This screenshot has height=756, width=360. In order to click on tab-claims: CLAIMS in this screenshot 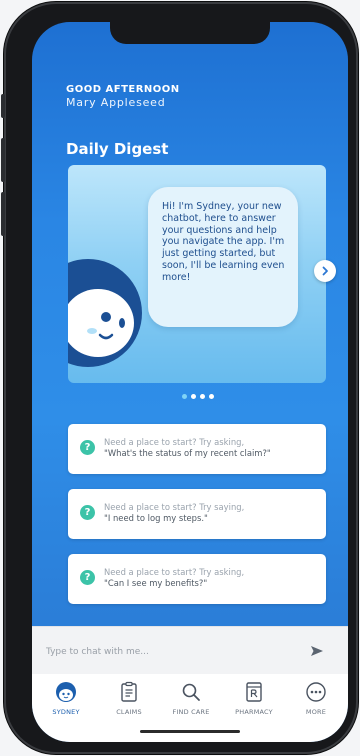, I will do `click(129, 701)`.